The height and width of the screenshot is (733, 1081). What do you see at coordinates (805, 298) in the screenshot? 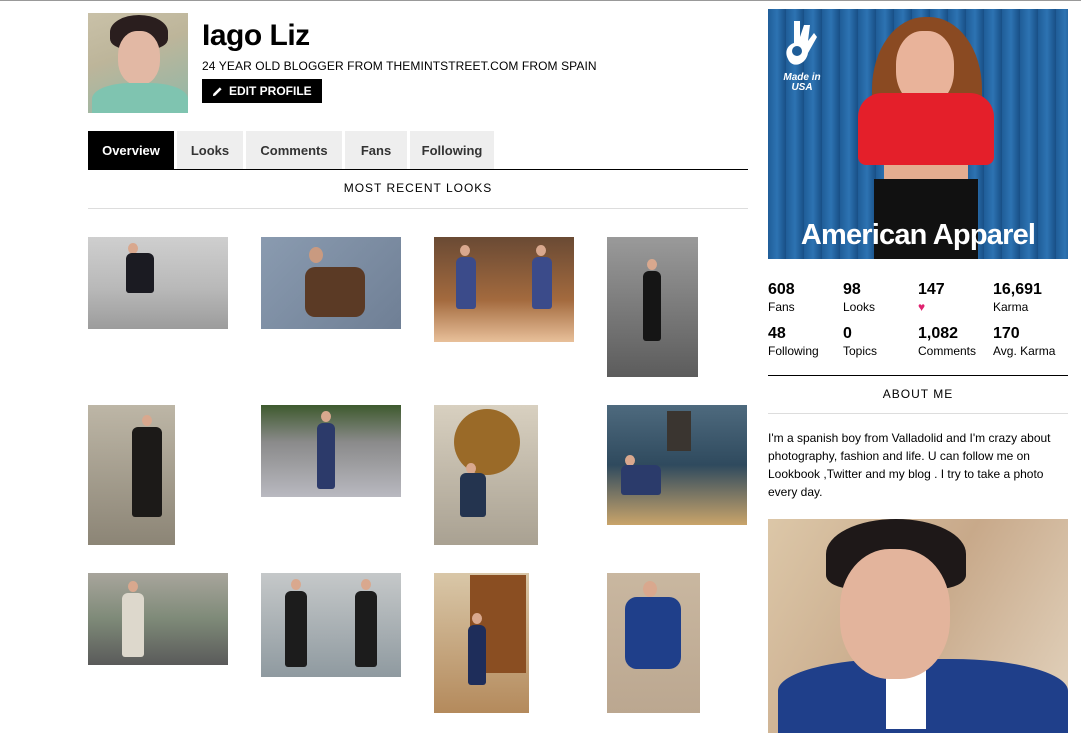
I see `stat-fans: 608 Fans` at bounding box center [805, 298].